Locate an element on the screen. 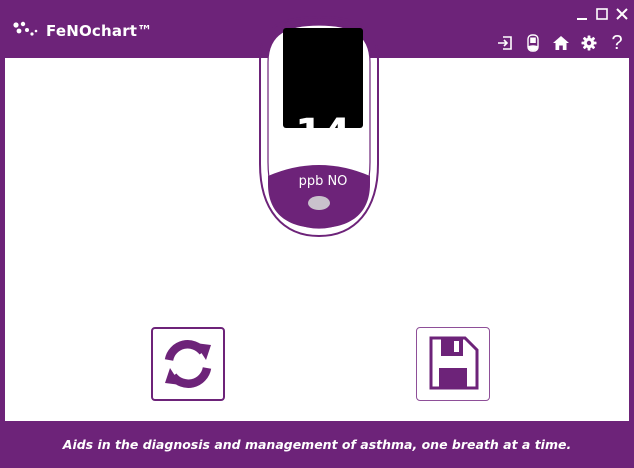 This screenshot has height=468, width=634. window-controls is located at coordinates (602, 14).